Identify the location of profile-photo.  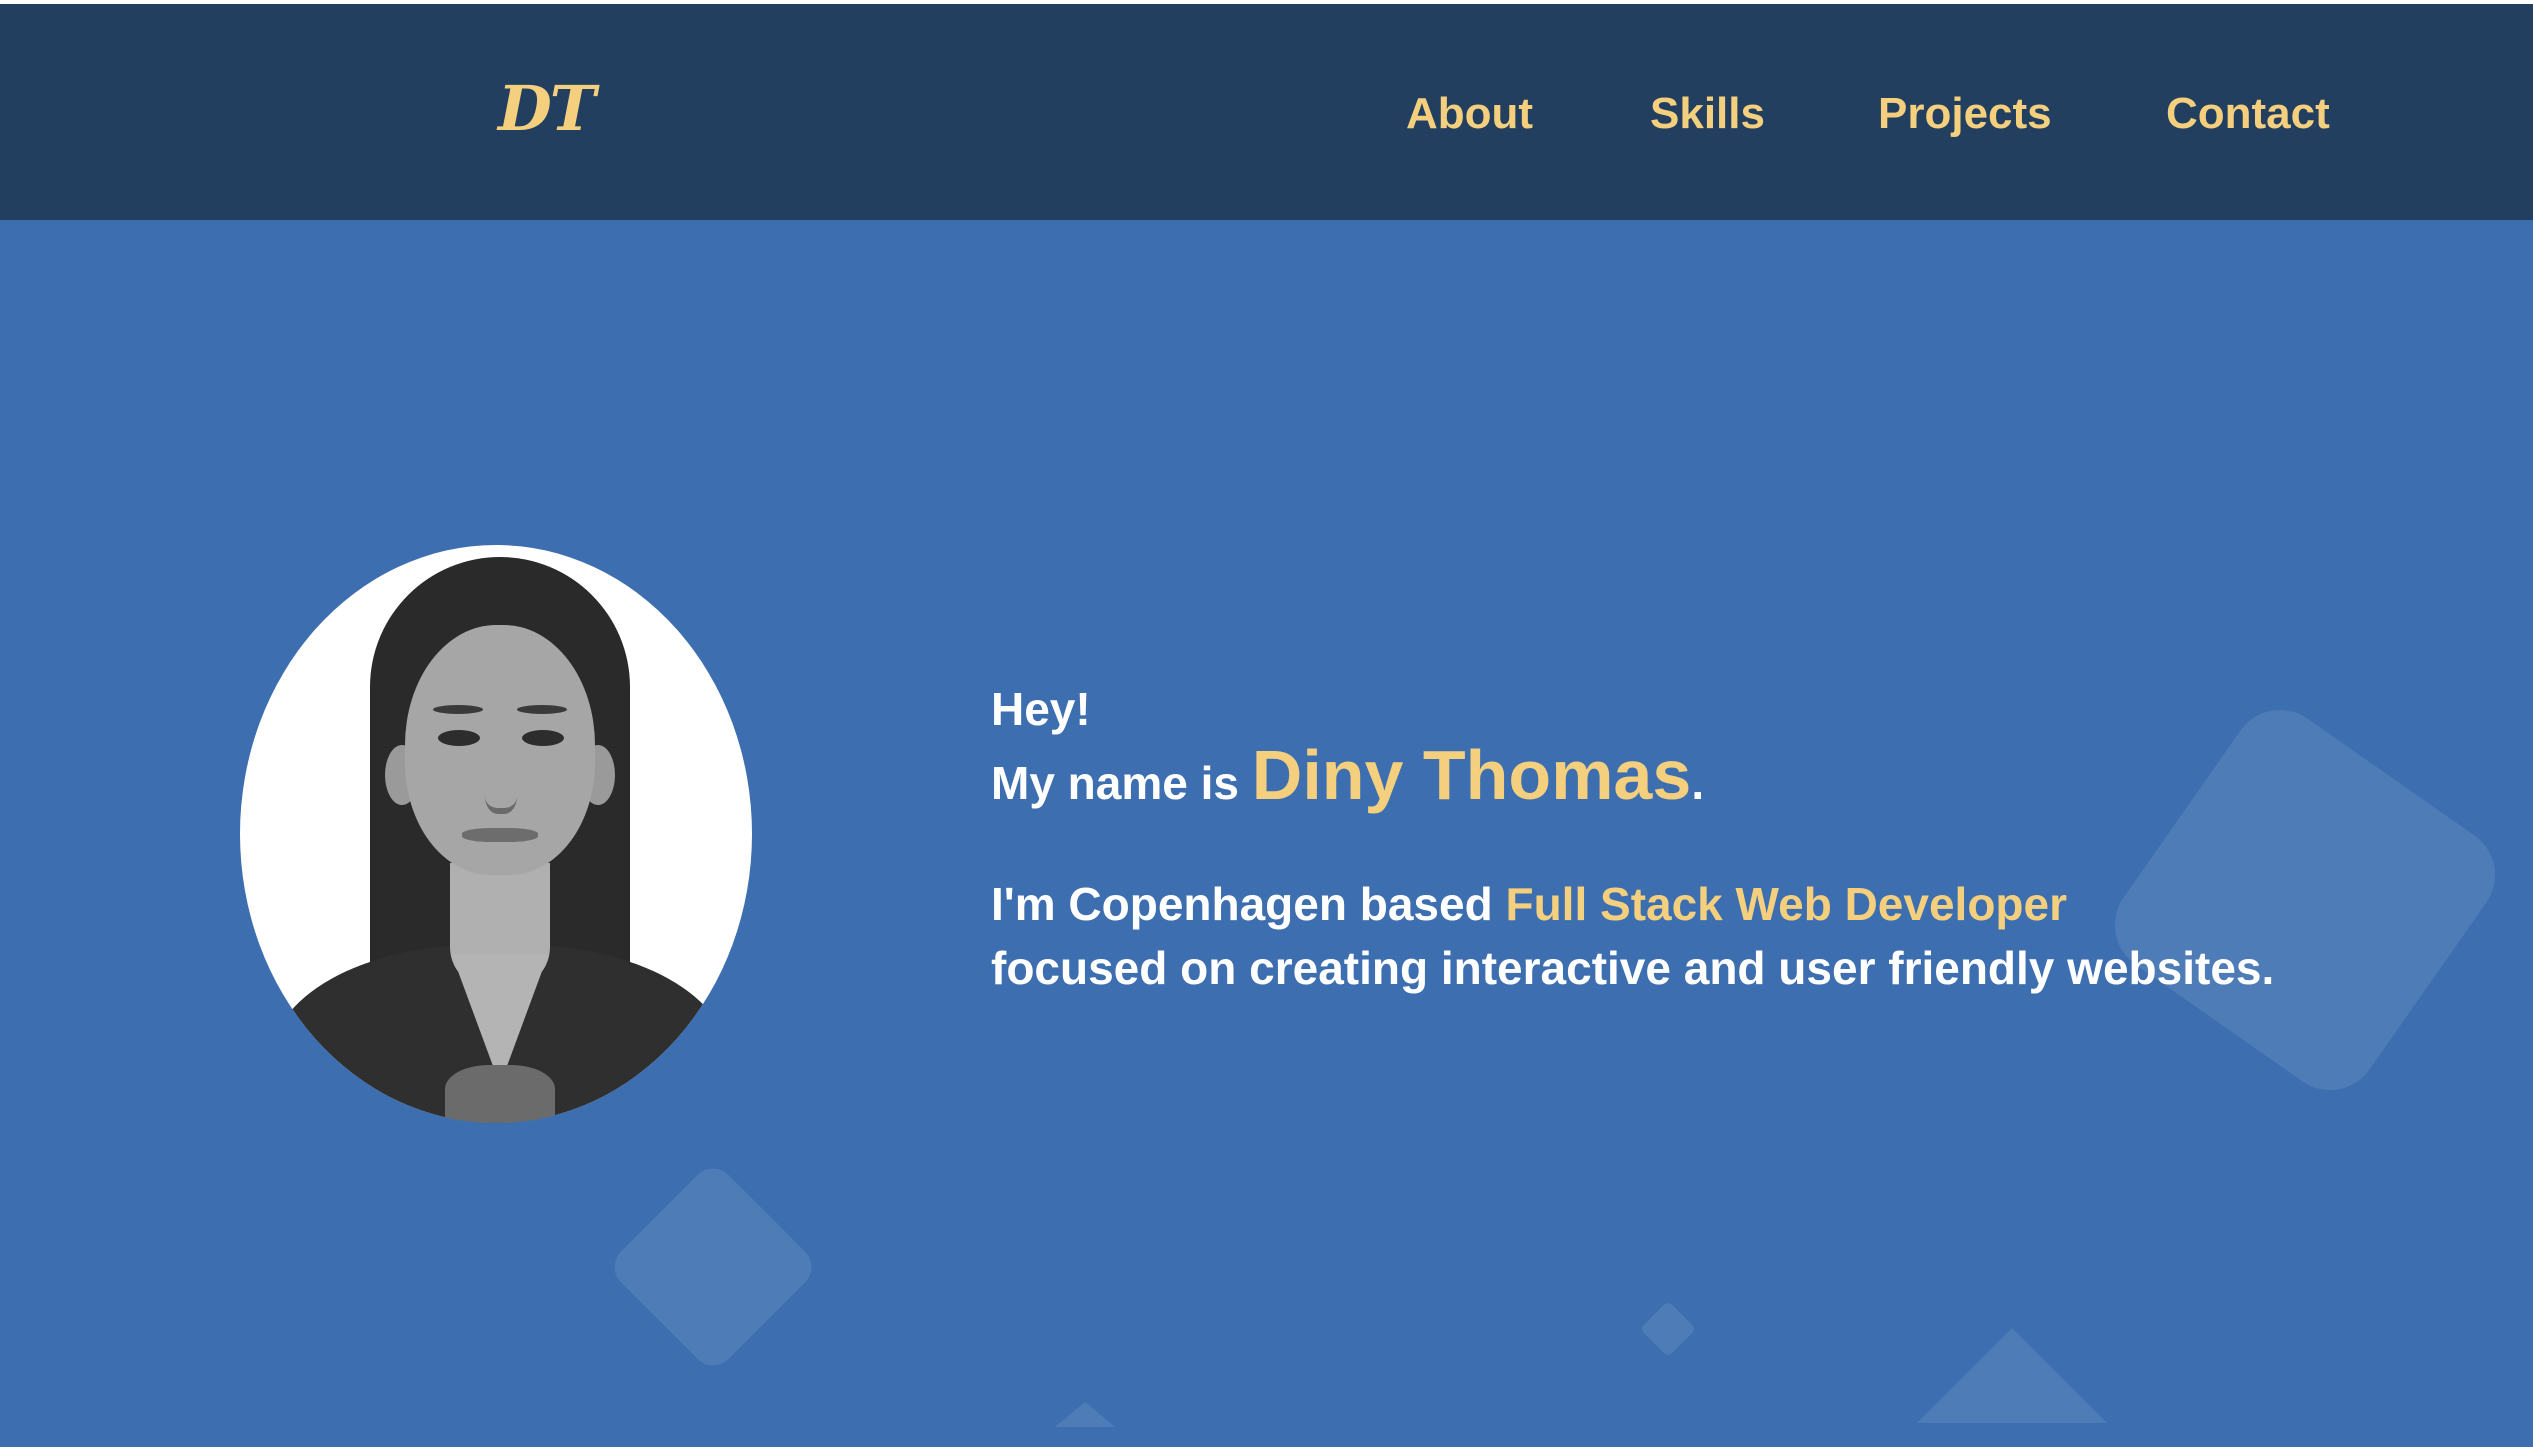
(496, 834).